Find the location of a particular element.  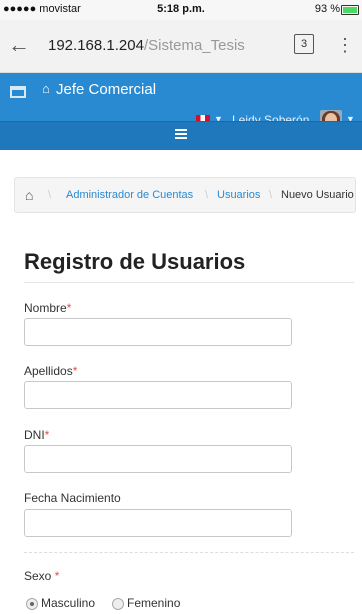

address-bar: 192.168.1.204/Sistema_Tesis is located at coordinates (168, 46).